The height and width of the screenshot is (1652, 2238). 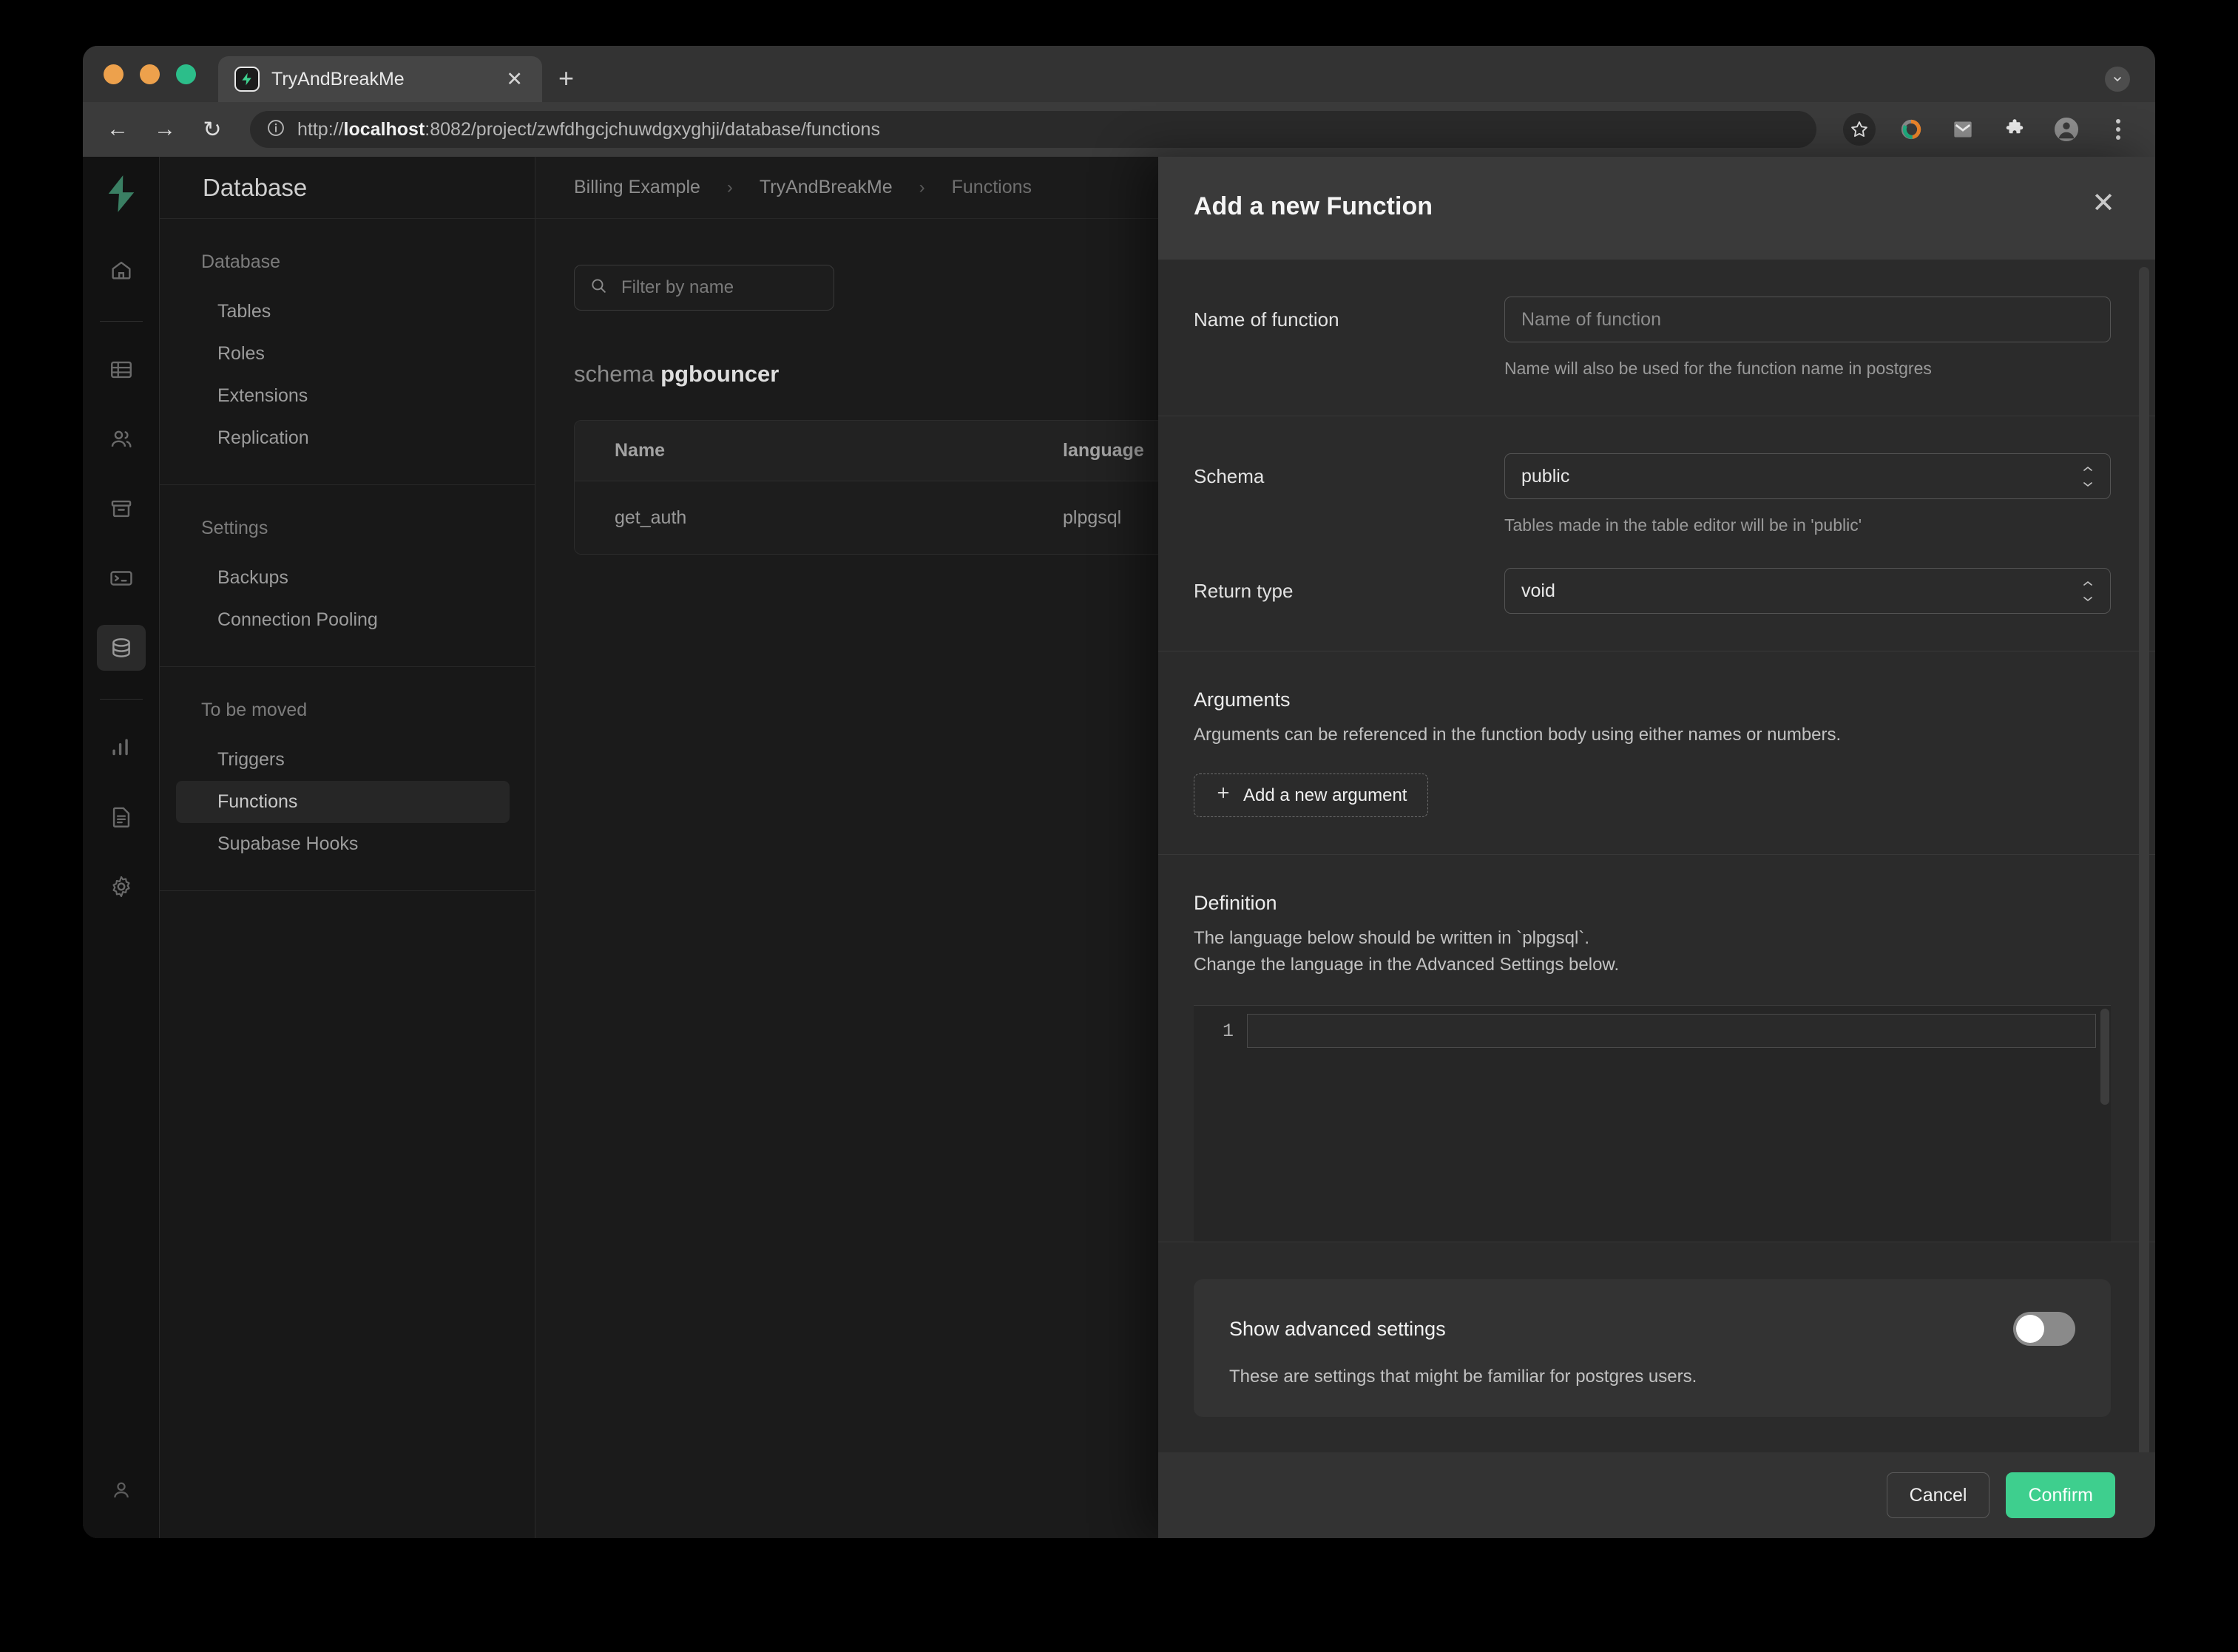 I want to click on page-title: Database, so click(x=255, y=187).